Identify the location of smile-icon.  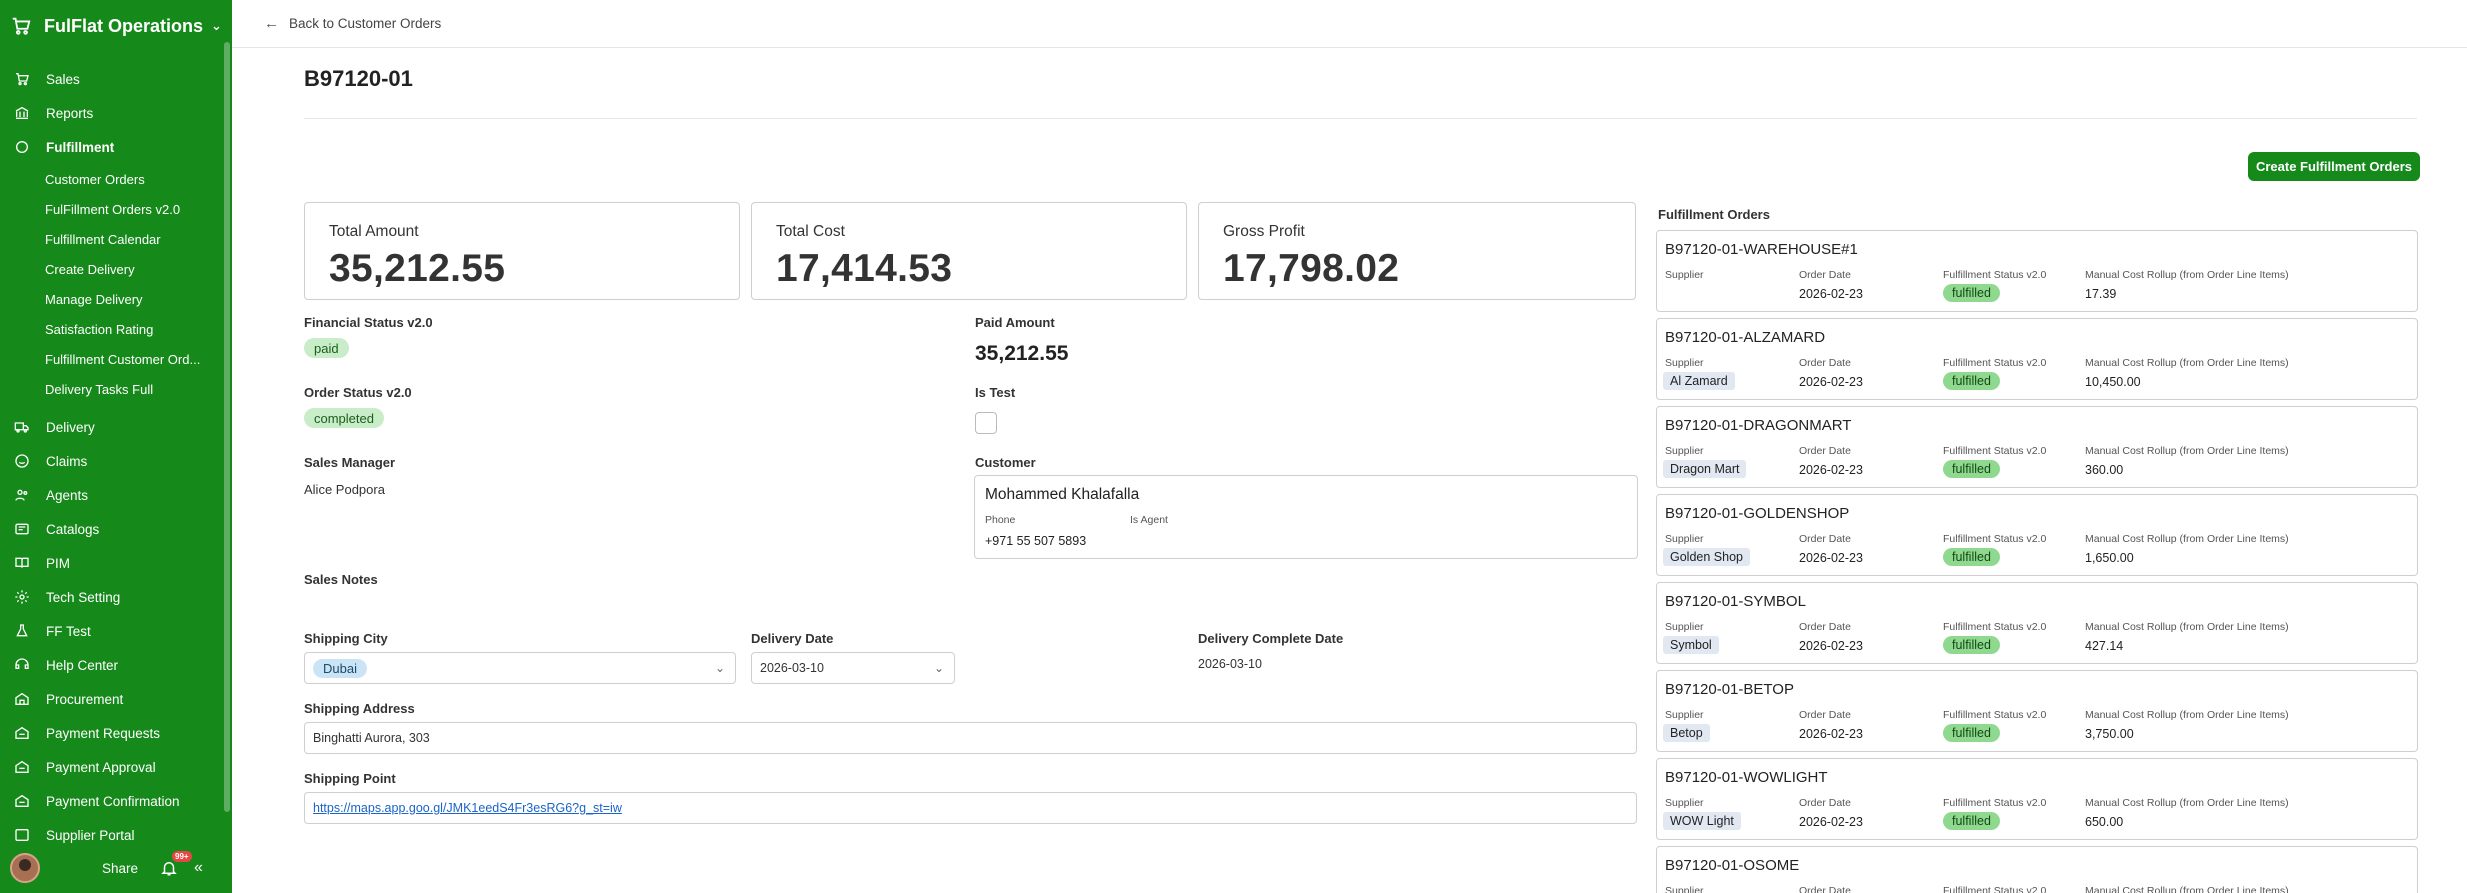
(22, 461).